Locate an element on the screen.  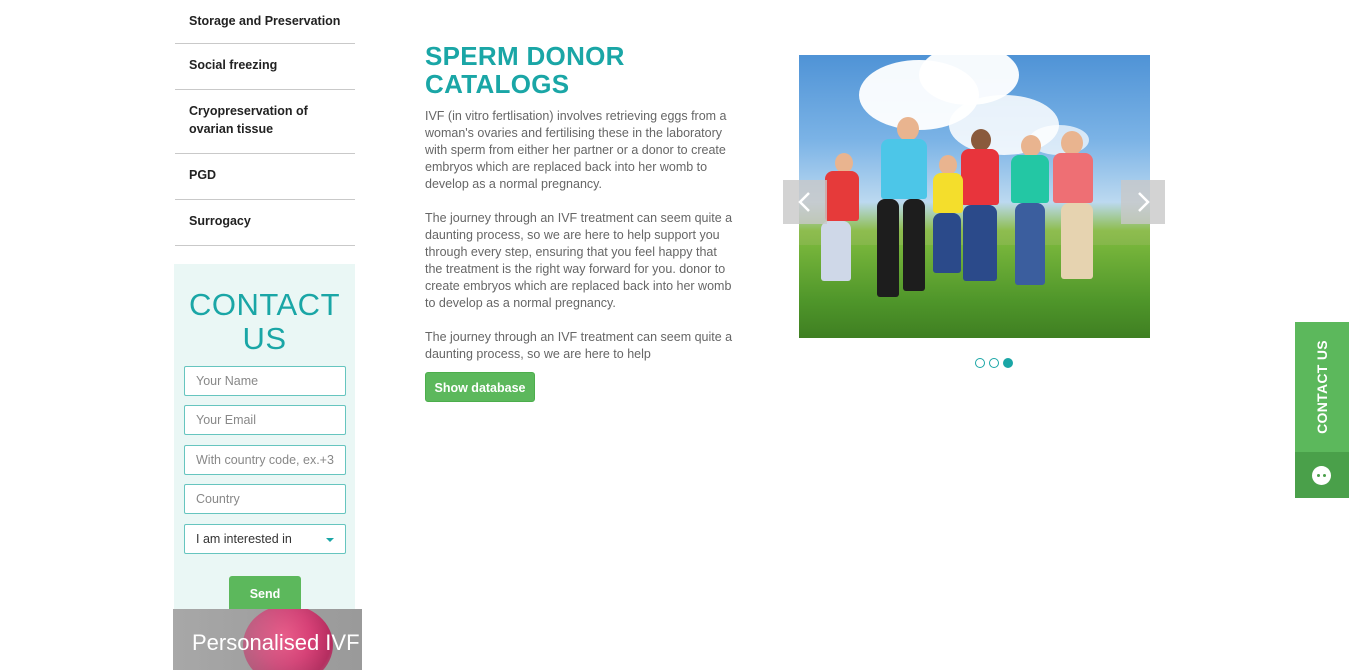
page-title: SPERM DONOR CATALOGS is located at coordinates (525, 70).